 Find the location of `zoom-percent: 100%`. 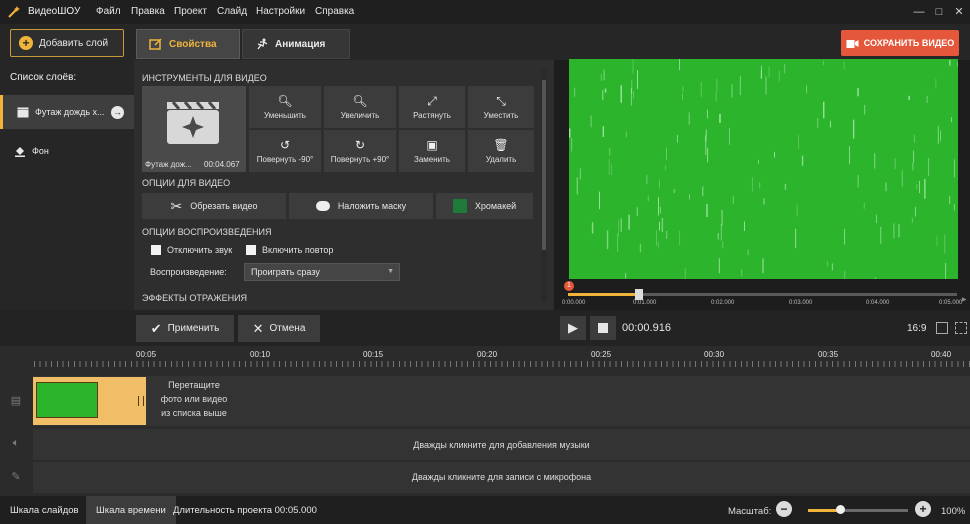

zoom-percent: 100% is located at coordinates (953, 511).